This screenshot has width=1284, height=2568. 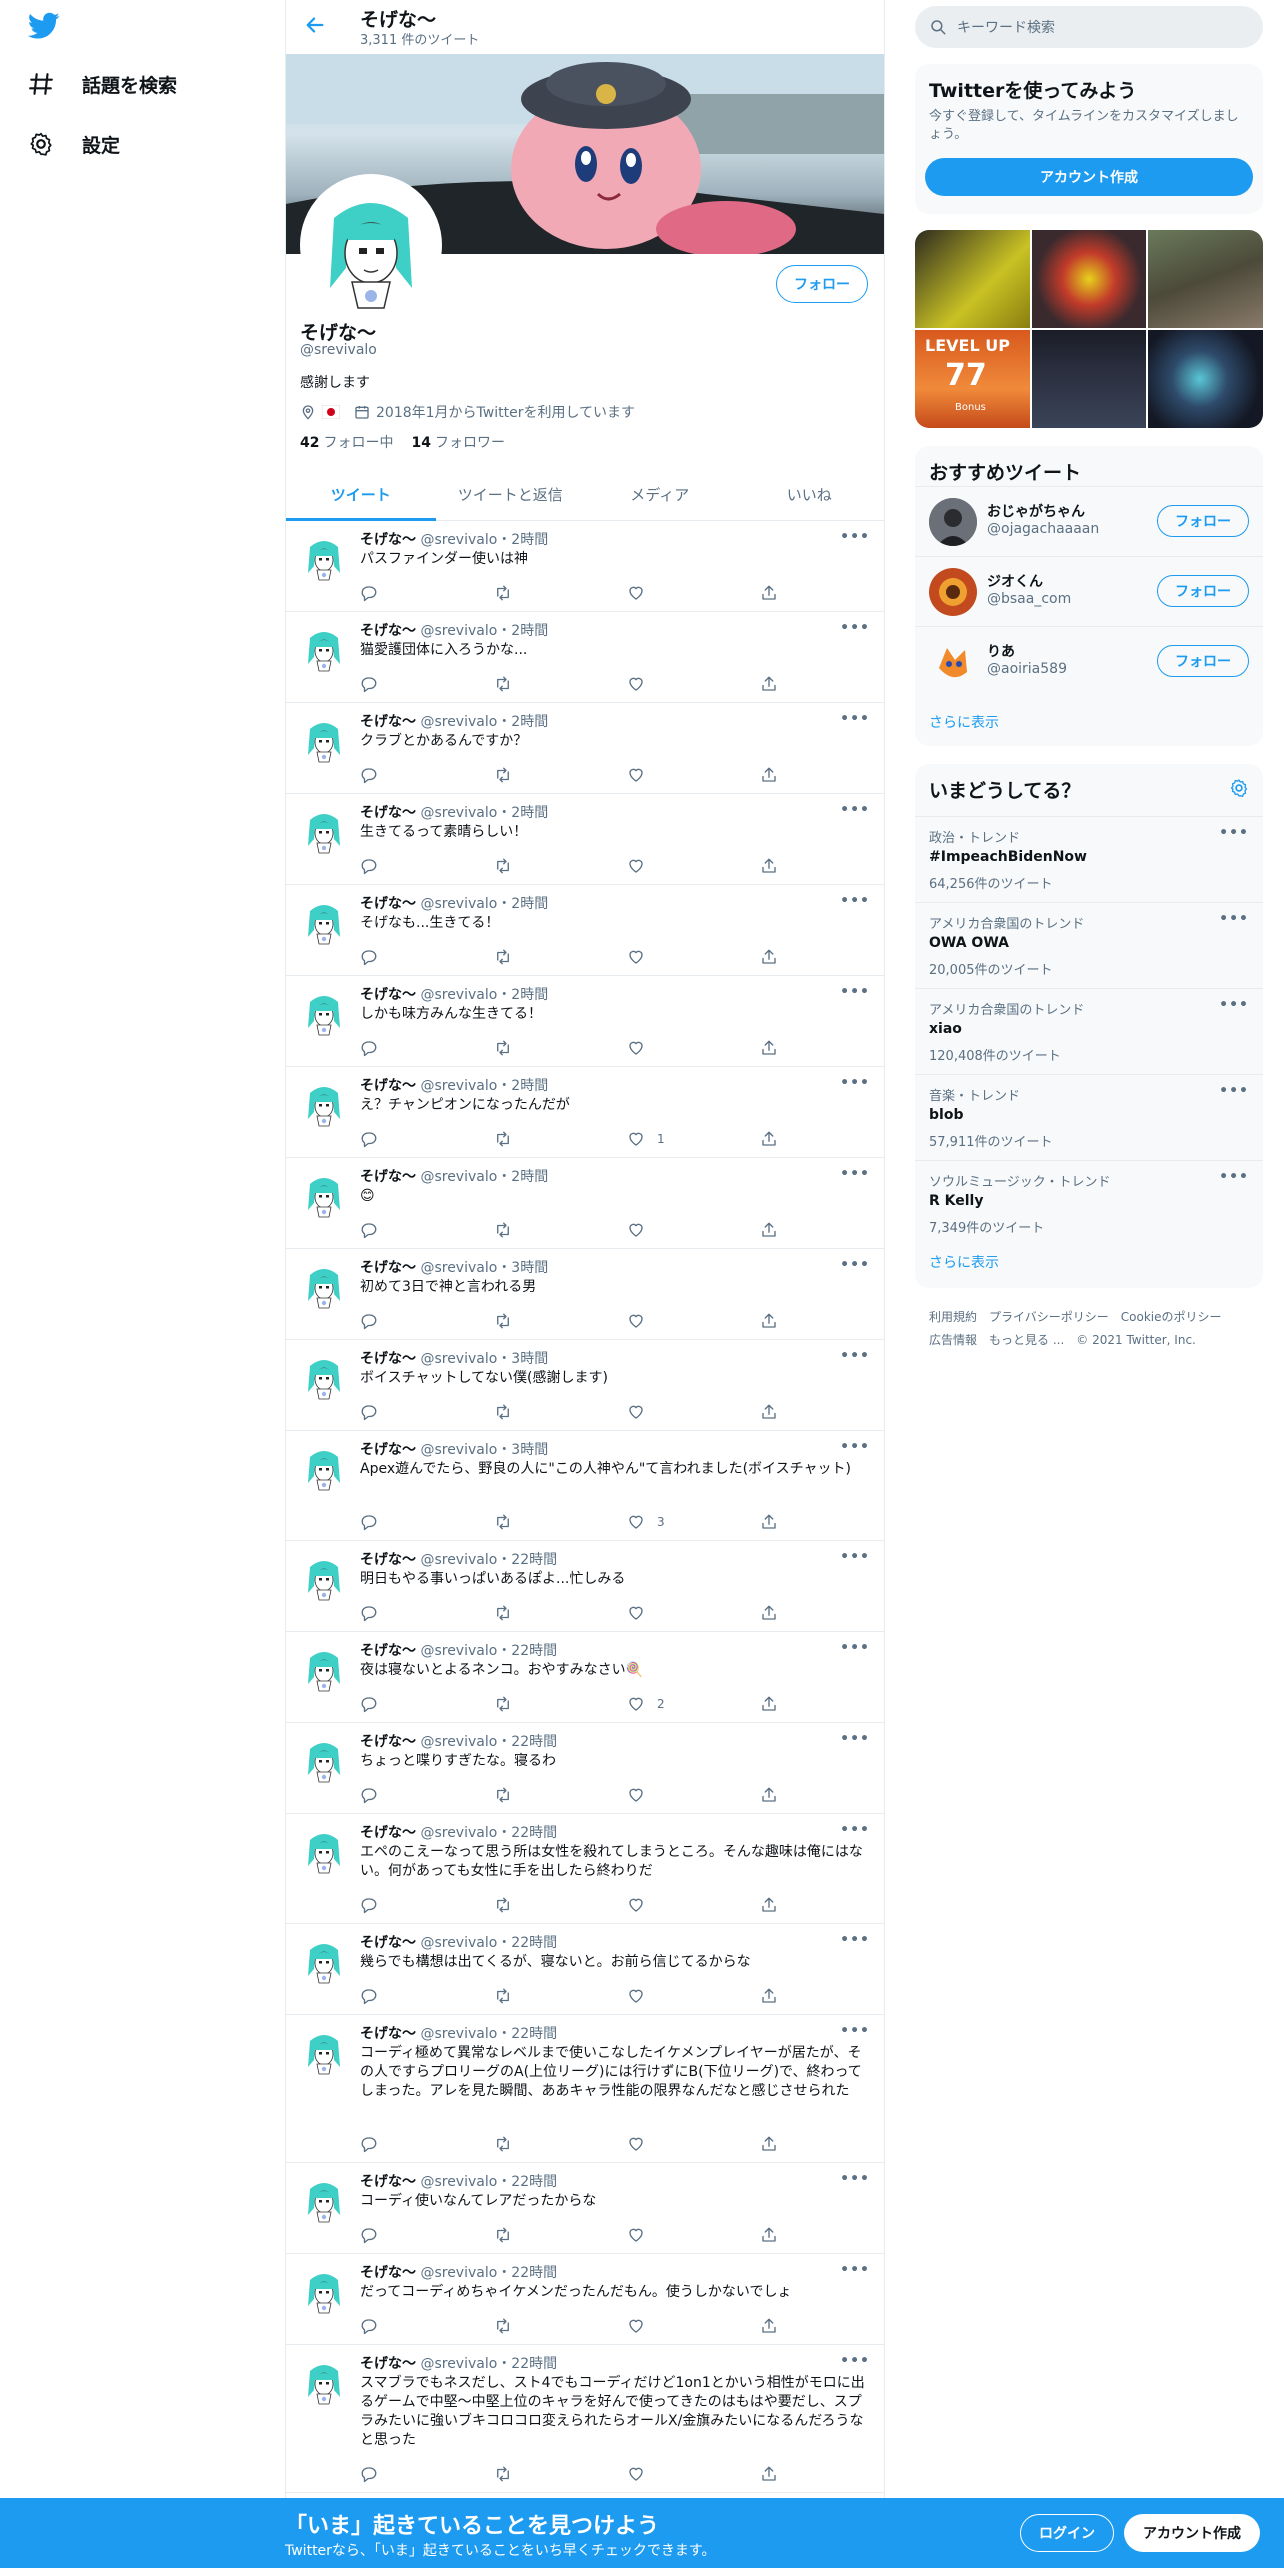 I want to click on followers-link: 14 フォロワー, so click(x=457, y=443).